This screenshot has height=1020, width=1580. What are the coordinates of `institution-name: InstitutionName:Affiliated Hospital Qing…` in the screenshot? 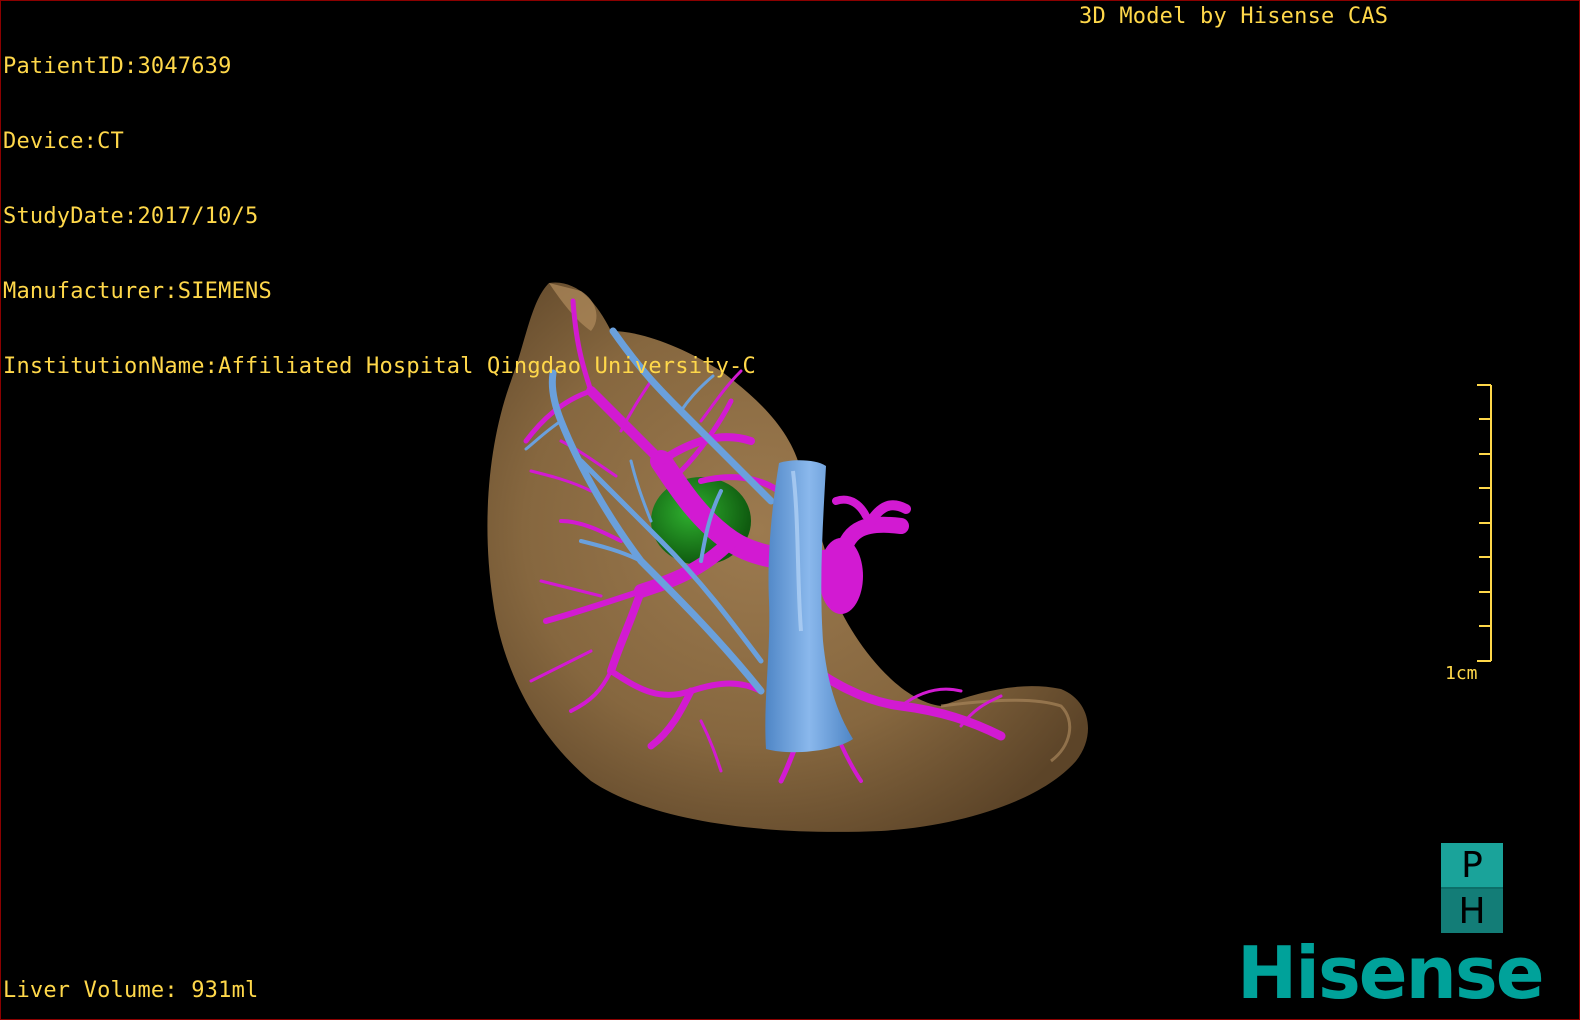 It's located at (379, 366).